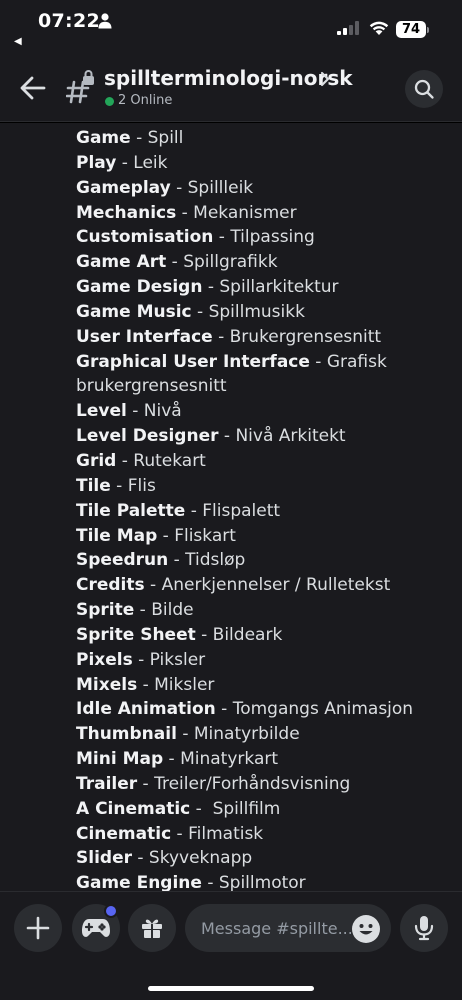  Describe the element at coordinates (144, 336) in the screenshot. I see `term-english: User Interface` at that location.